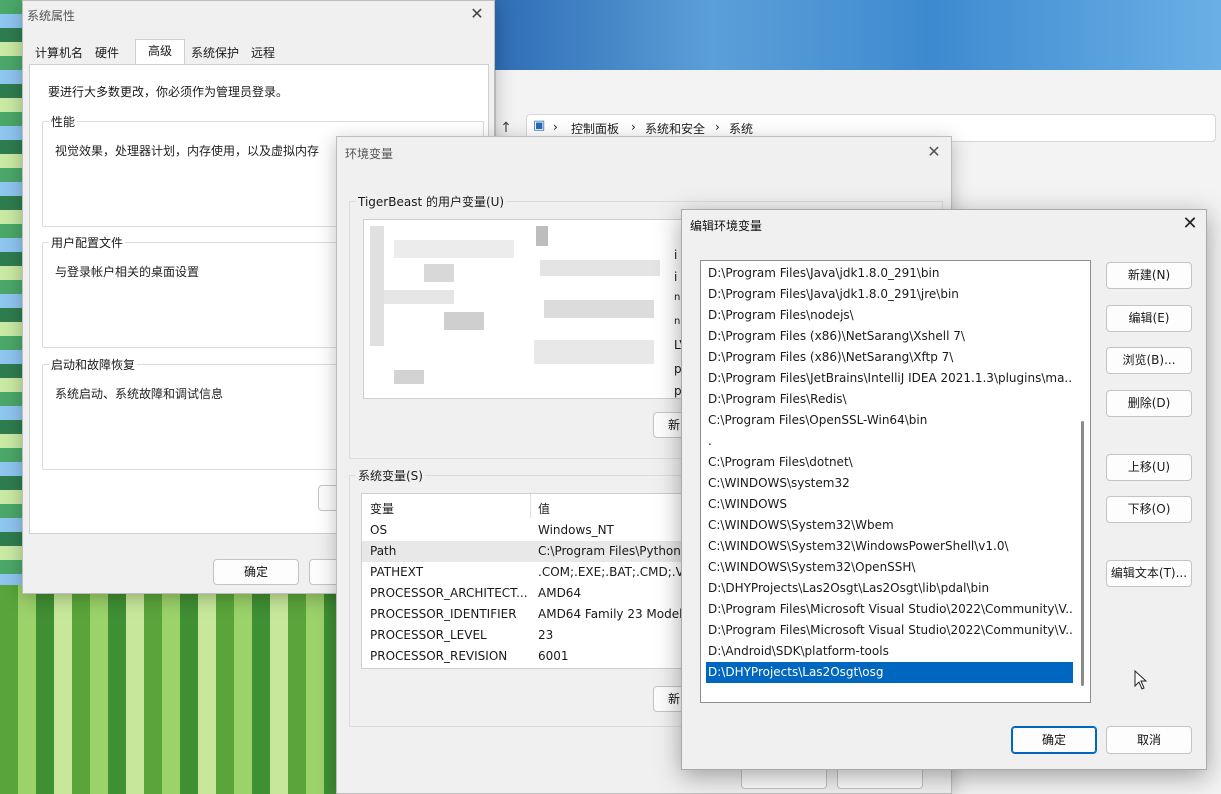  Describe the element at coordinates (539, 125) in the screenshot. I see `control-panel-icon: ▣` at that location.